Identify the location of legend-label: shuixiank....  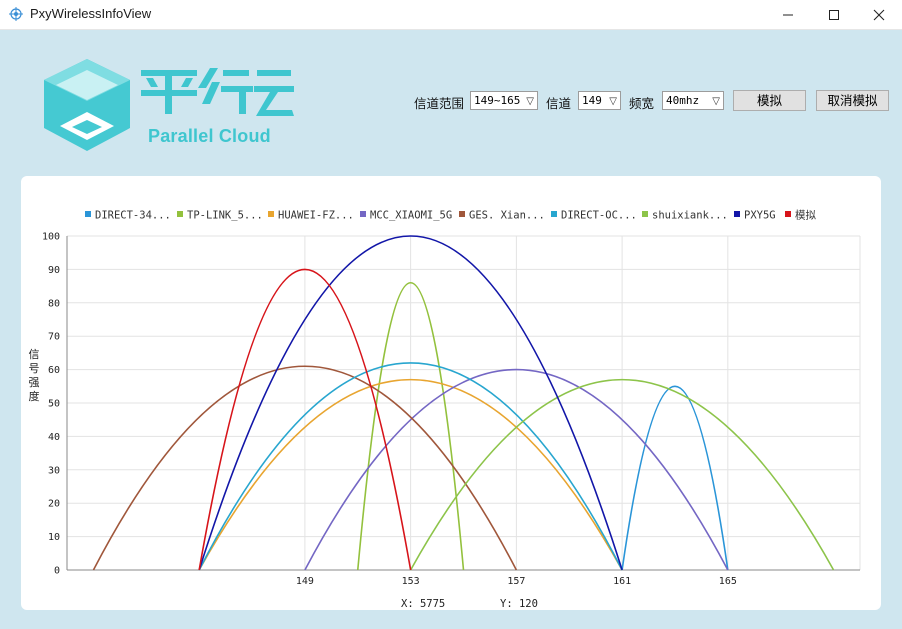
(690, 216).